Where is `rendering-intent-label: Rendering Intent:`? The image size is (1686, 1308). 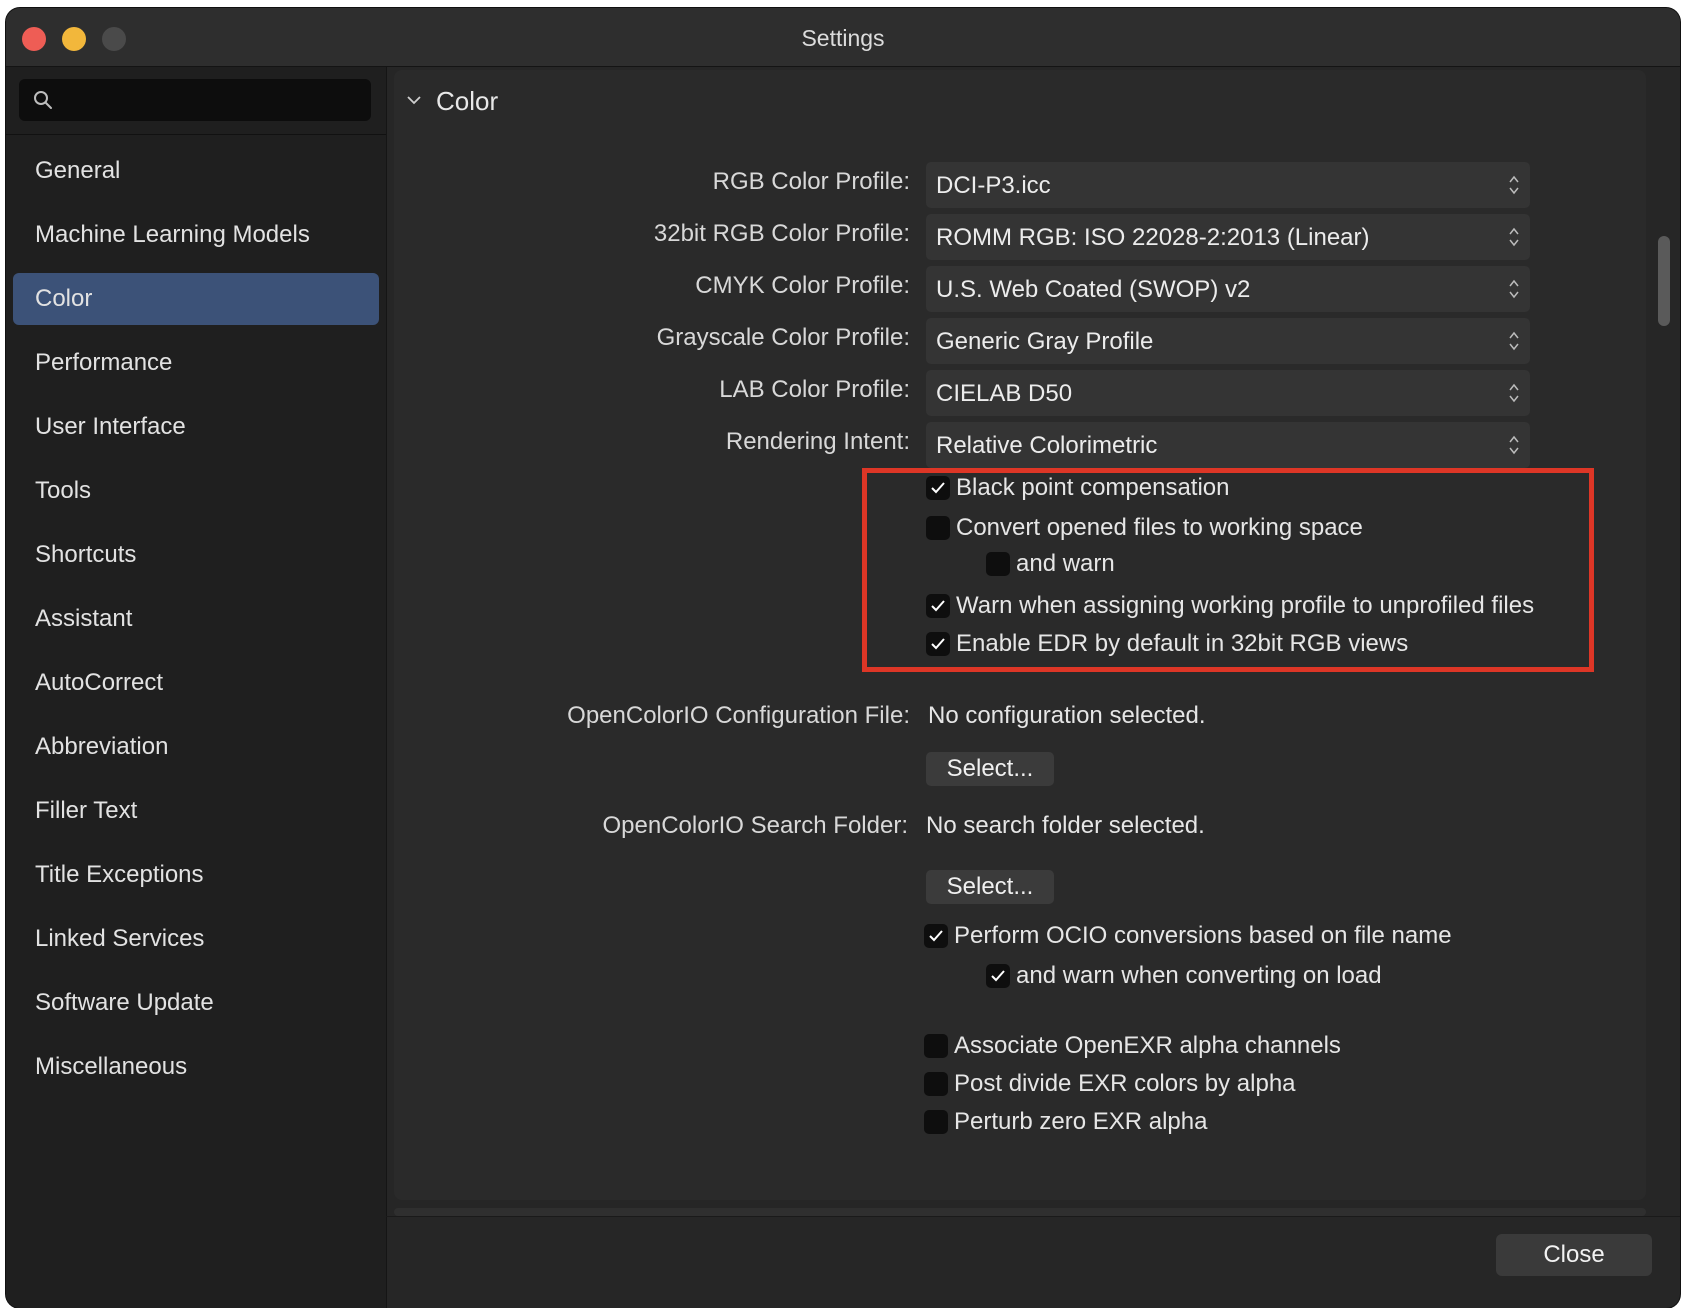 rendering-intent-label: Rendering Intent: is located at coordinates (817, 441).